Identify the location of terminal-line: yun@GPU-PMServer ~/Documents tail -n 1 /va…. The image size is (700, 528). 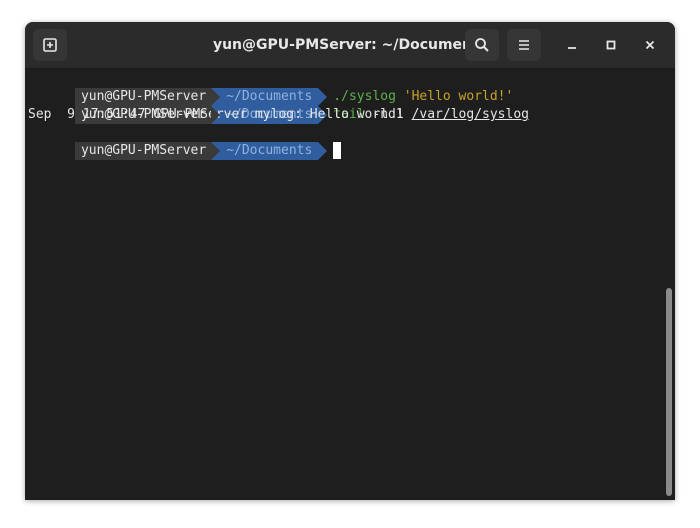
(278, 106).